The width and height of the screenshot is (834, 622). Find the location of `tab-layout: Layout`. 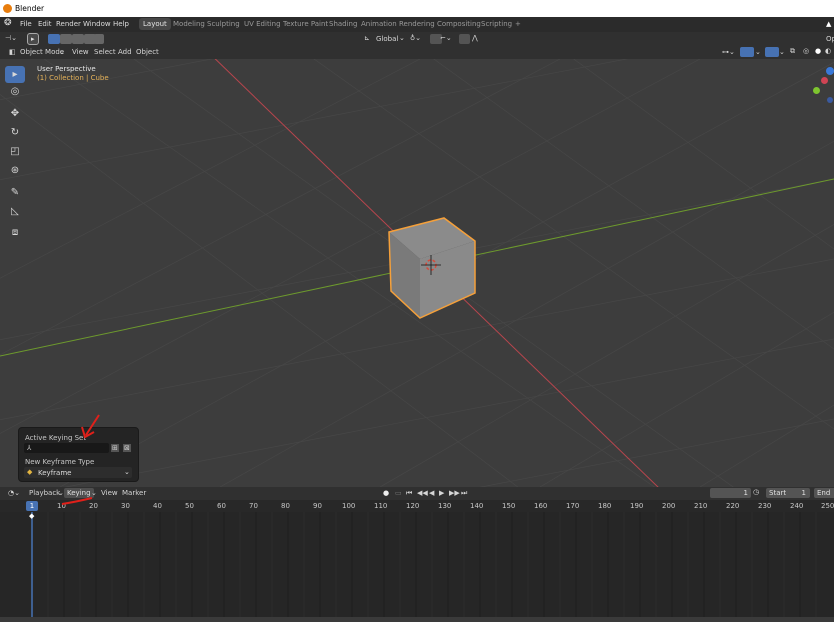

tab-layout: Layout is located at coordinates (155, 24).